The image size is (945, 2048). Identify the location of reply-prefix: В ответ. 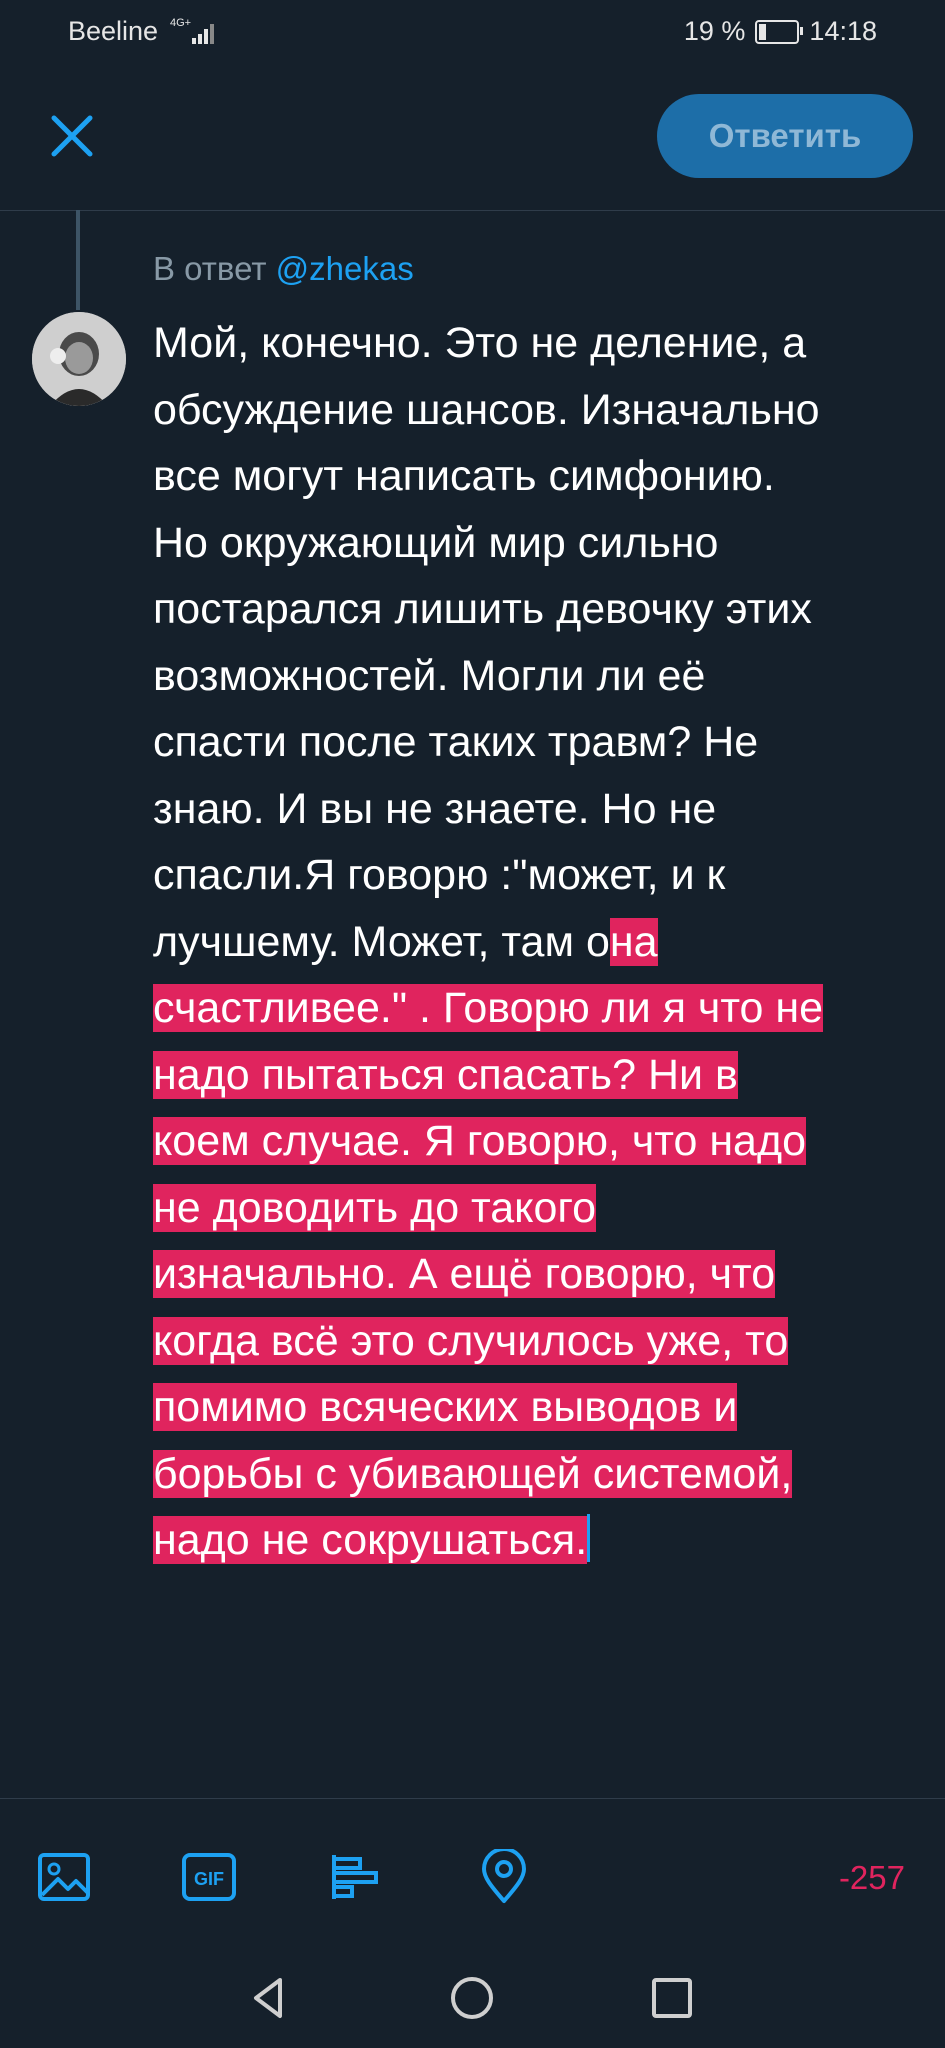
(210, 268).